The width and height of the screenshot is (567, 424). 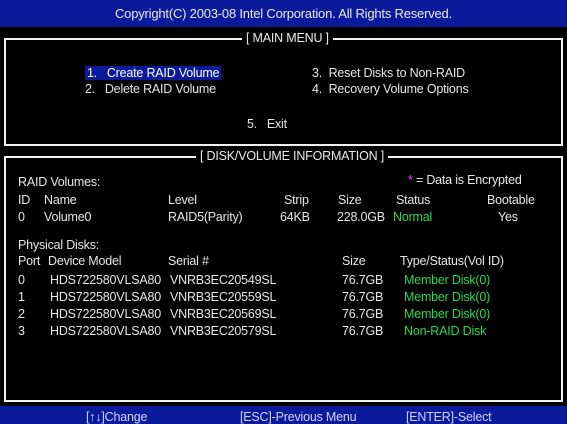 I want to click on disk-volume-info-title: [ DISK/VOLUME INFORMATION ], so click(x=292, y=156).